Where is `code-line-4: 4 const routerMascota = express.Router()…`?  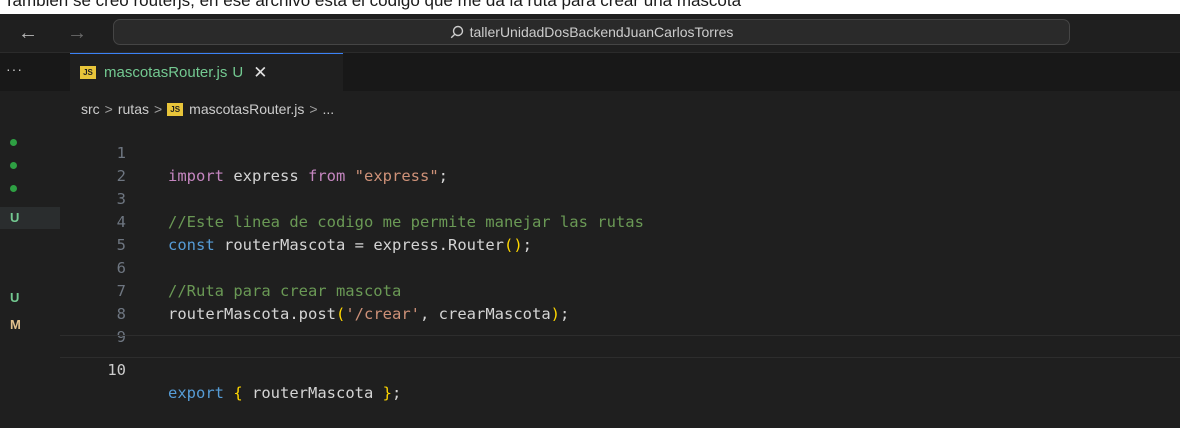 code-line-4: 4 const routerMascota = express.Router()… is located at coordinates (620, 221).